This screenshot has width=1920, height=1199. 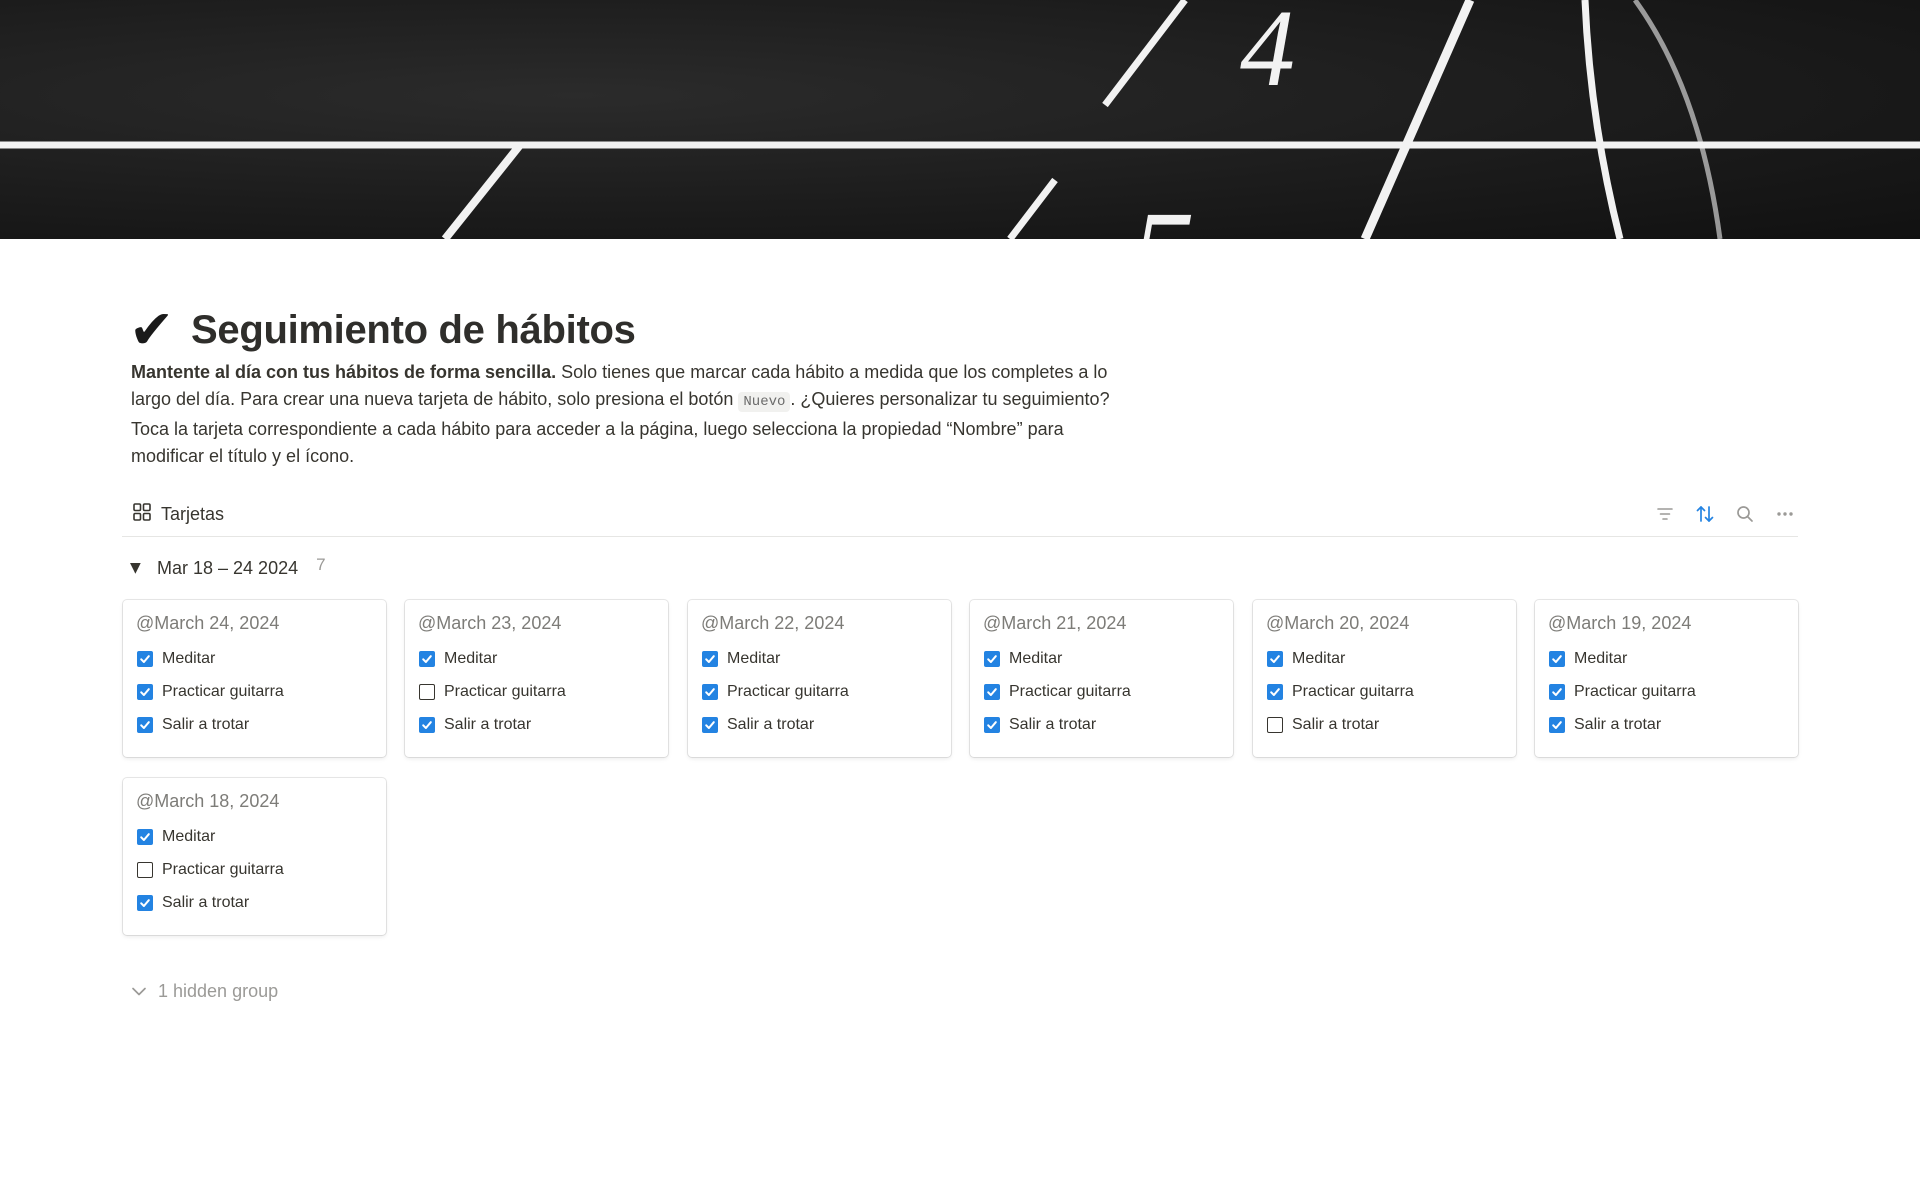 What do you see at coordinates (208, 623) in the screenshot?
I see `card-date: @March 24, 2024` at bounding box center [208, 623].